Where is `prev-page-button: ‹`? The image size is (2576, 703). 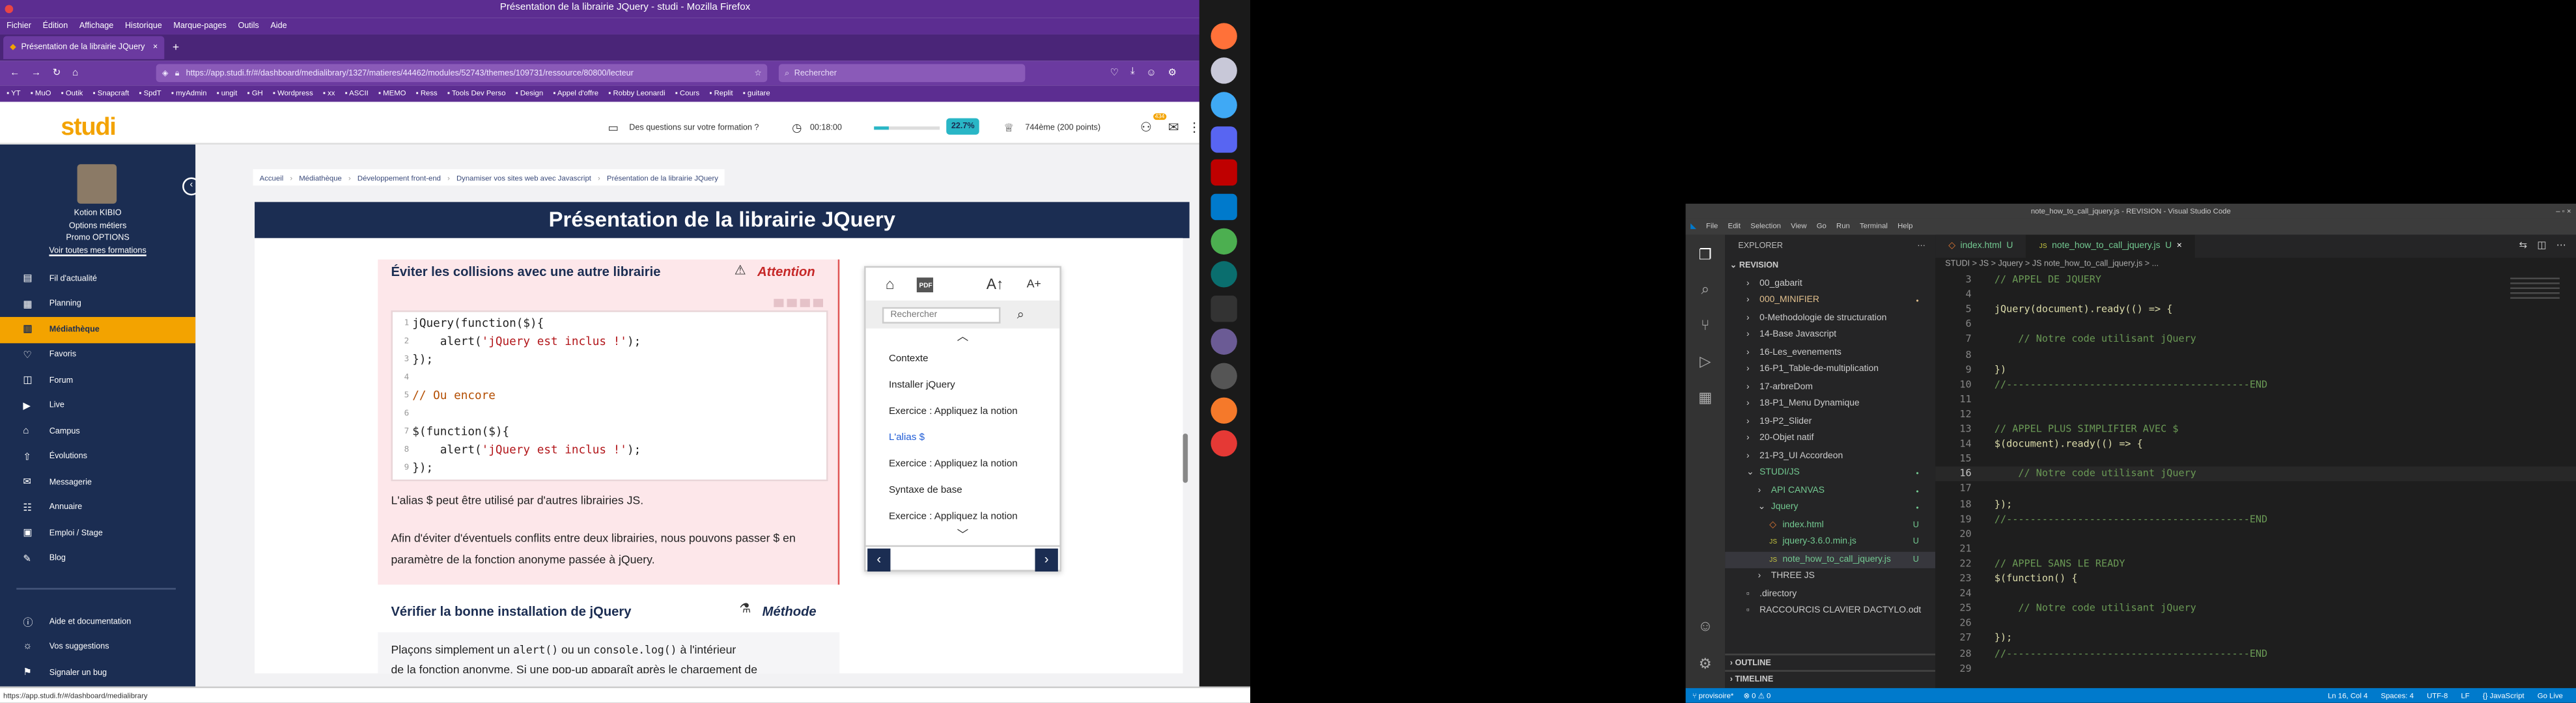
prev-page-button: ‹ is located at coordinates (879, 560).